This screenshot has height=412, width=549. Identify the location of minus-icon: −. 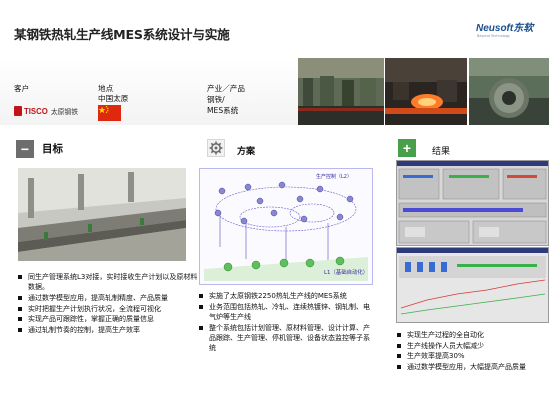
(25, 149).